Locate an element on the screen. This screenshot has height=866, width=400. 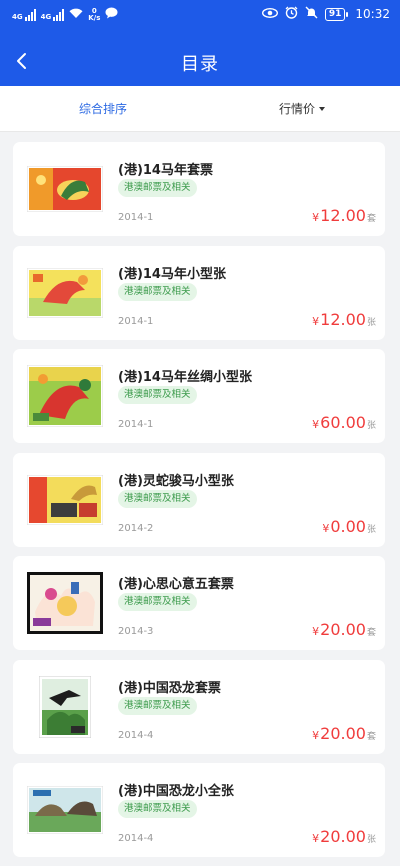
clock-time: 10:32 is located at coordinates (372, 14).